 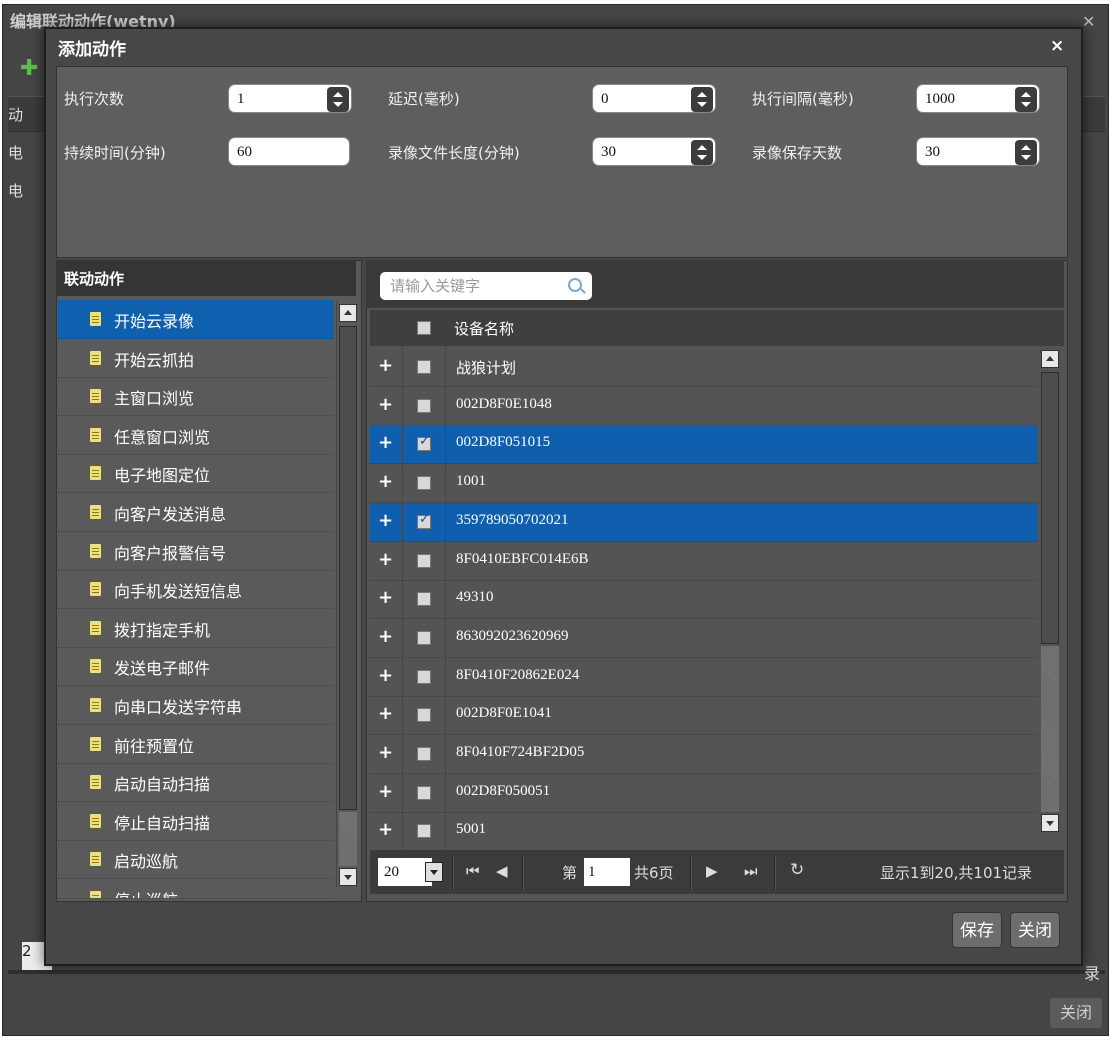 I want to click on table-row: +002D8F050051, so click(x=704, y=793).